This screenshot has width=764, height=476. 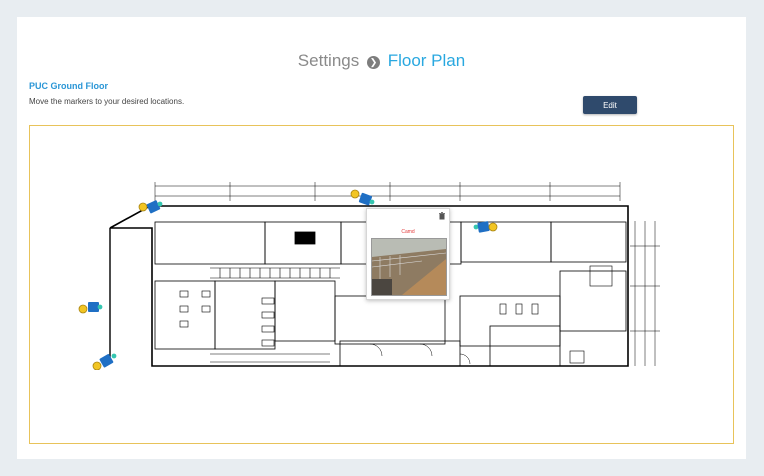 I want to click on camera-snapshot-image, so click(x=409, y=267).